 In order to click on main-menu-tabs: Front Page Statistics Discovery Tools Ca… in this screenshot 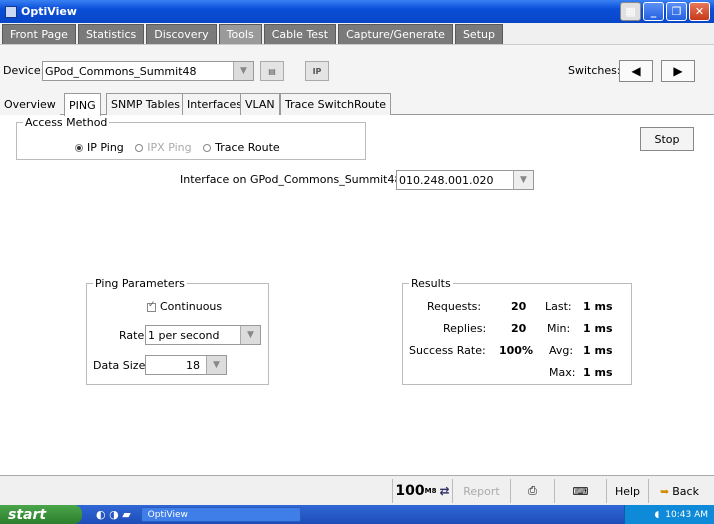, I will do `click(357, 34)`.